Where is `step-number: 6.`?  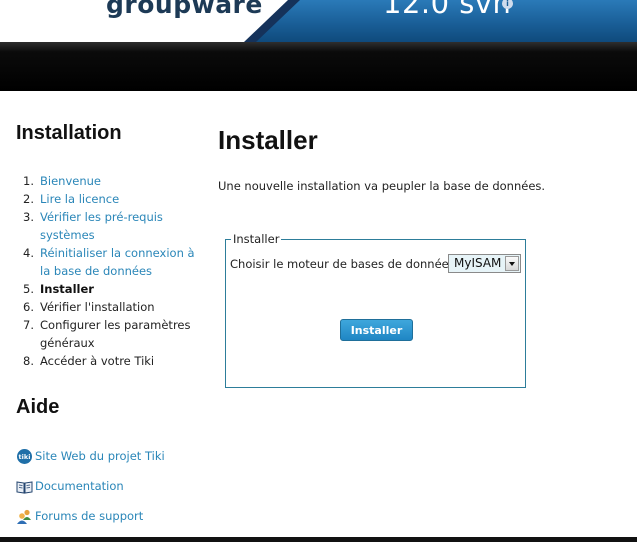
step-number: 6. is located at coordinates (28, 307).